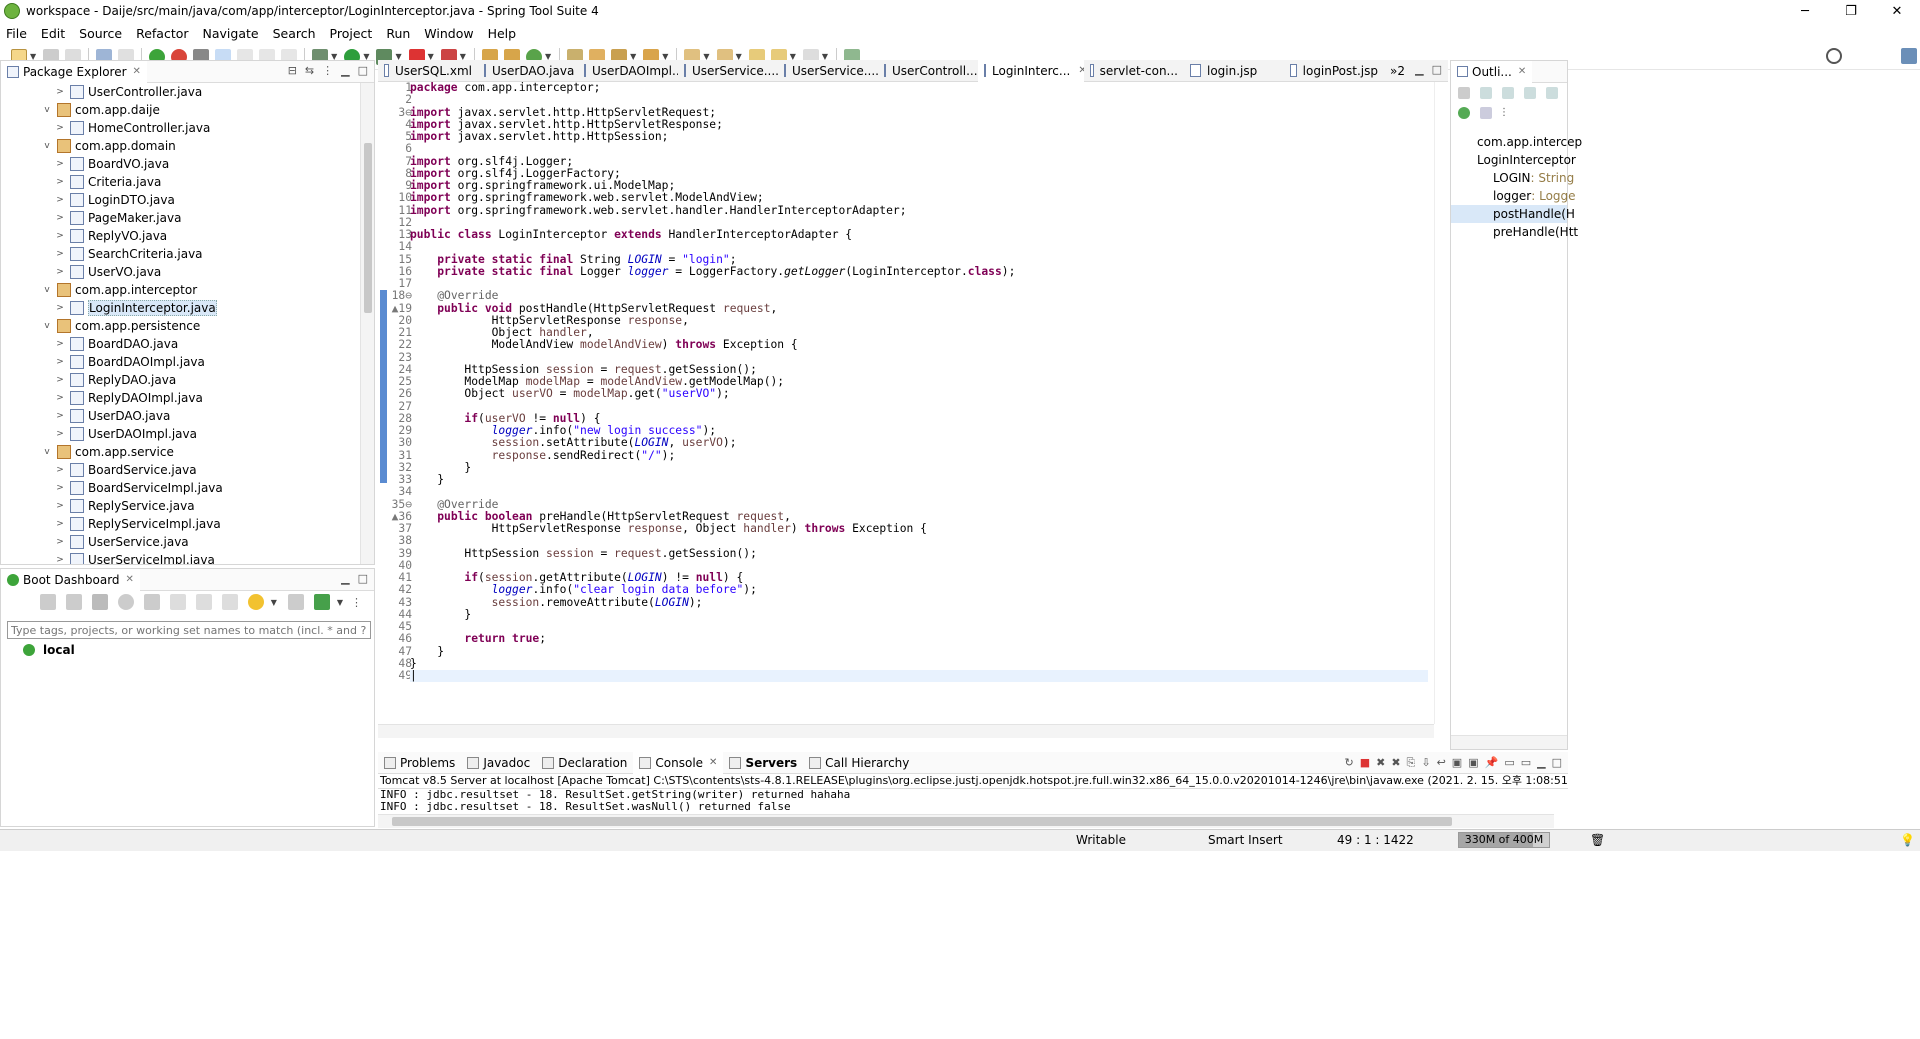 This screenshot has height=1039, width=1920. What do you see at coordinates (180, 506) in the screenshot?
I see `tree-item: > ReplyService.java` at bounding box center [180, 506].